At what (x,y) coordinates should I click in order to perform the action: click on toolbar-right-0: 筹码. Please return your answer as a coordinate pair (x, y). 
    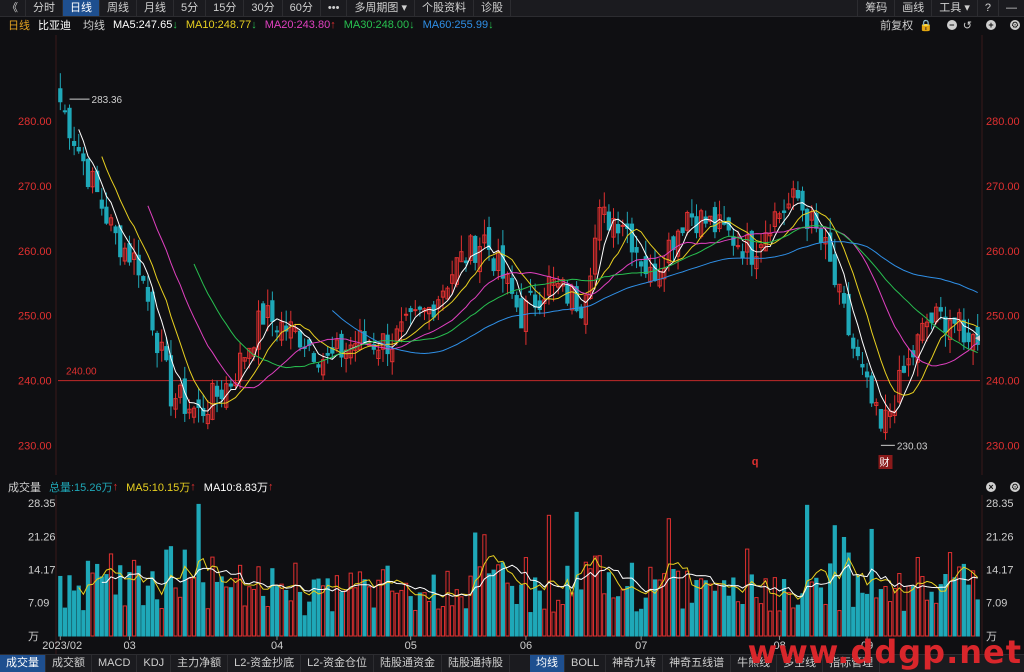
    Looking at the image, I should click on (875, 8).